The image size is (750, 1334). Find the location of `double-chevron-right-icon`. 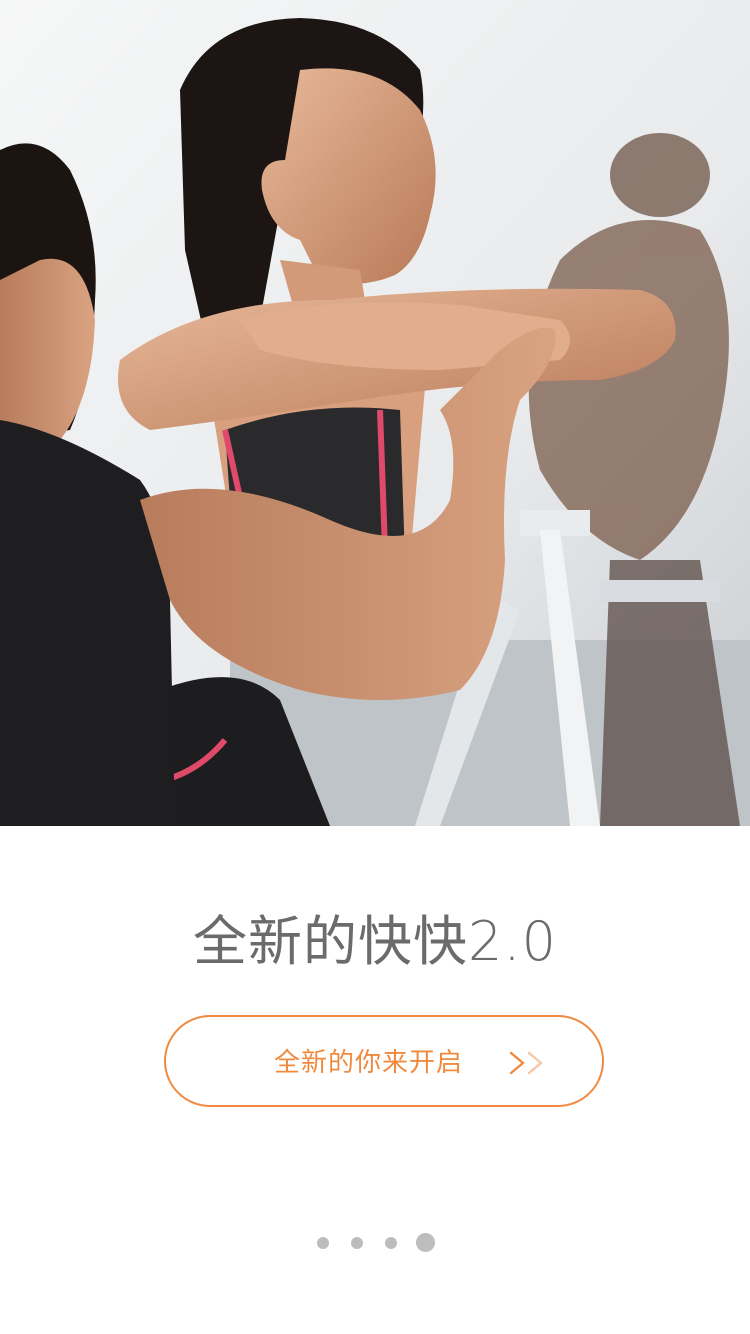

double-chevron-right-icon is located at coordinates (526, 1065).